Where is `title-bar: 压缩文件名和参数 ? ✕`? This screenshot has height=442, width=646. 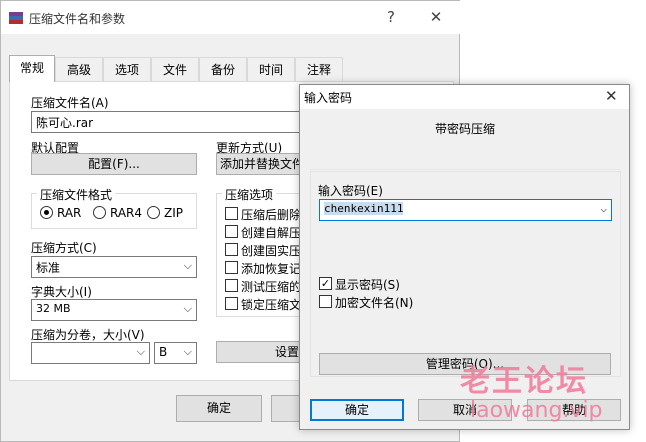
title-bar: 压缩文件名和参数 ? ✕ is located at coordinates (231, 17).